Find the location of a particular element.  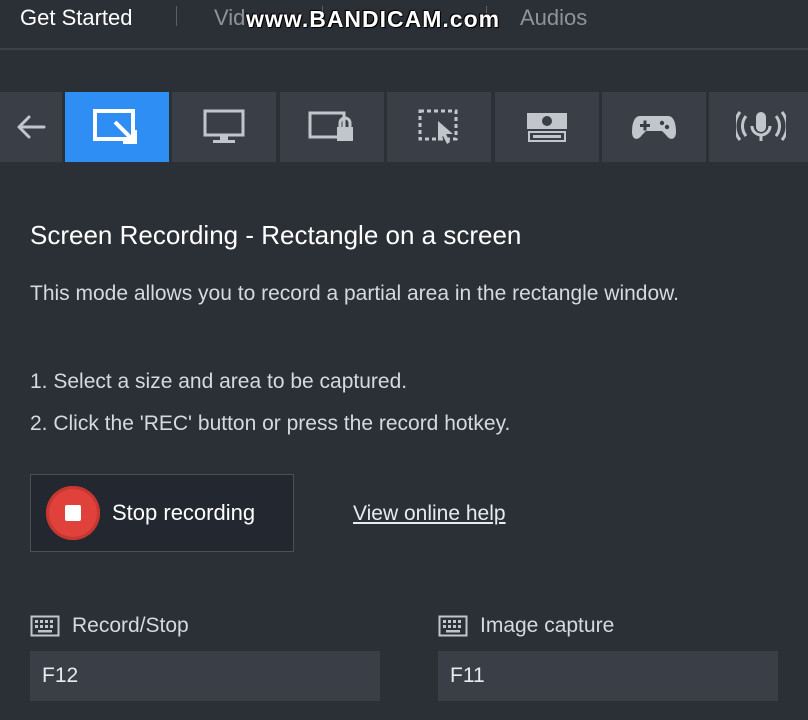

mode-locked-window-button is located at coordinates (332, 127).